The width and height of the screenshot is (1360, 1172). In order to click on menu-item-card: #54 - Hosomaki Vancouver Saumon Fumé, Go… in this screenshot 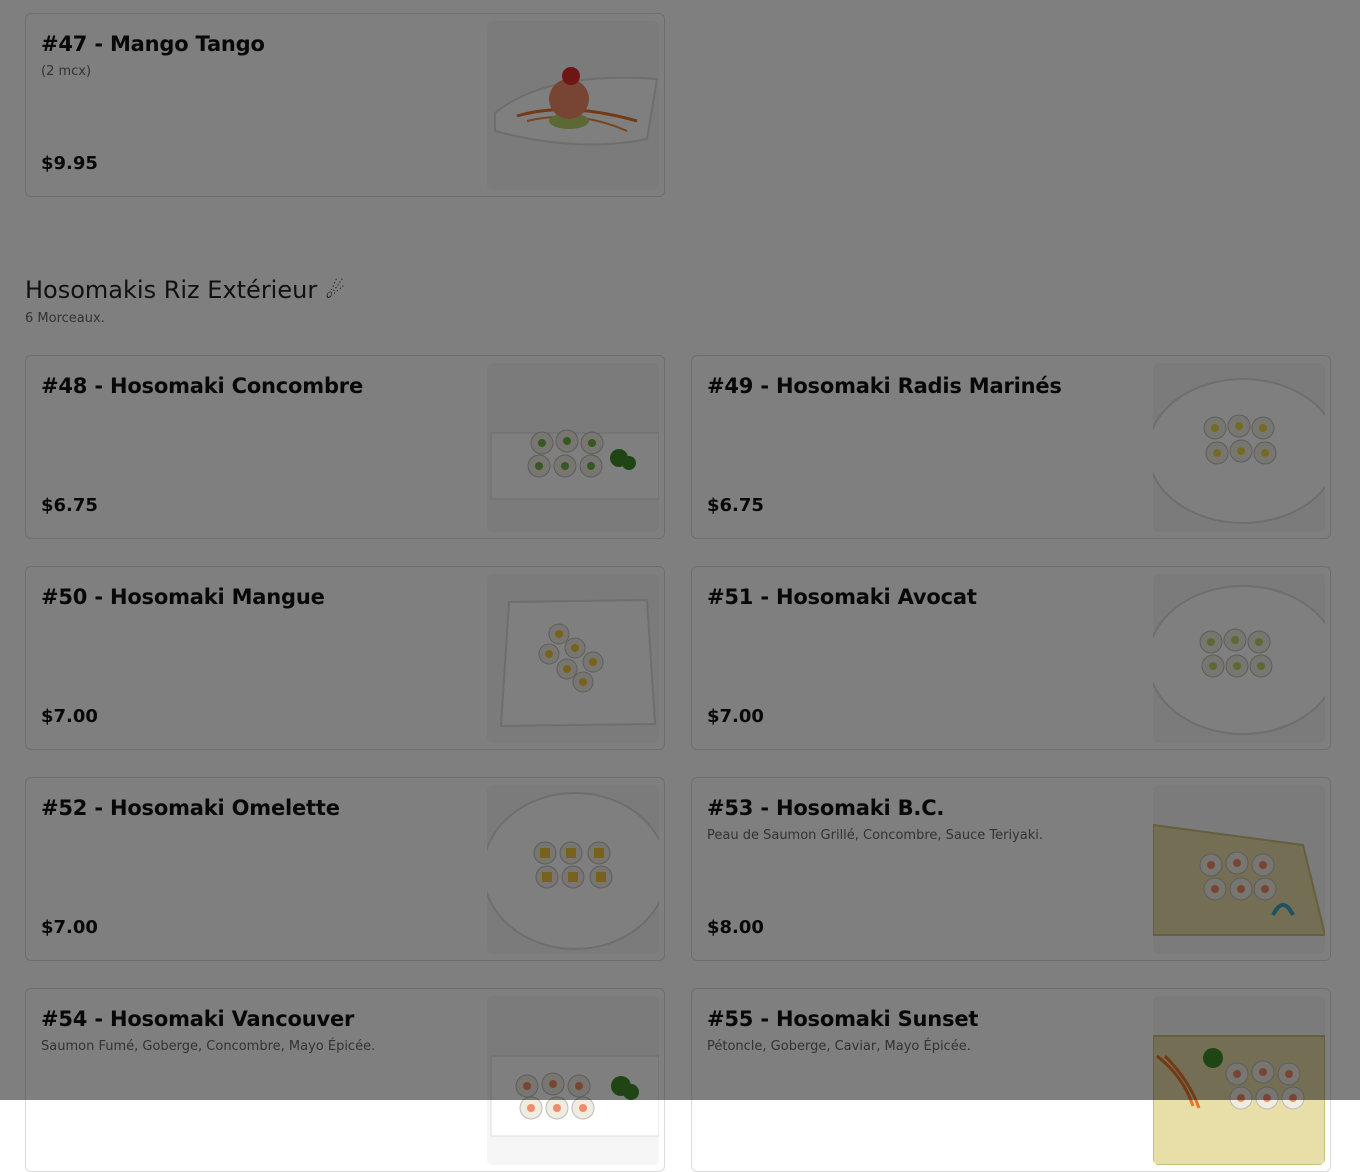, I will do `click(345, 1080)`.